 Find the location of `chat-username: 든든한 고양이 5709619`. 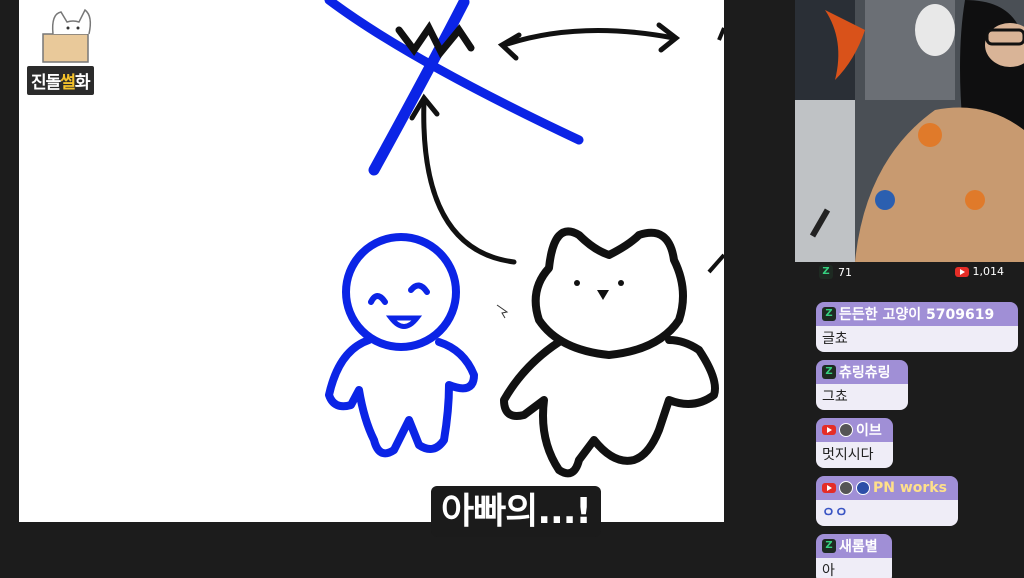

chat-username: 든든한 고양이 5709619 is located at coordinates (917, 315).